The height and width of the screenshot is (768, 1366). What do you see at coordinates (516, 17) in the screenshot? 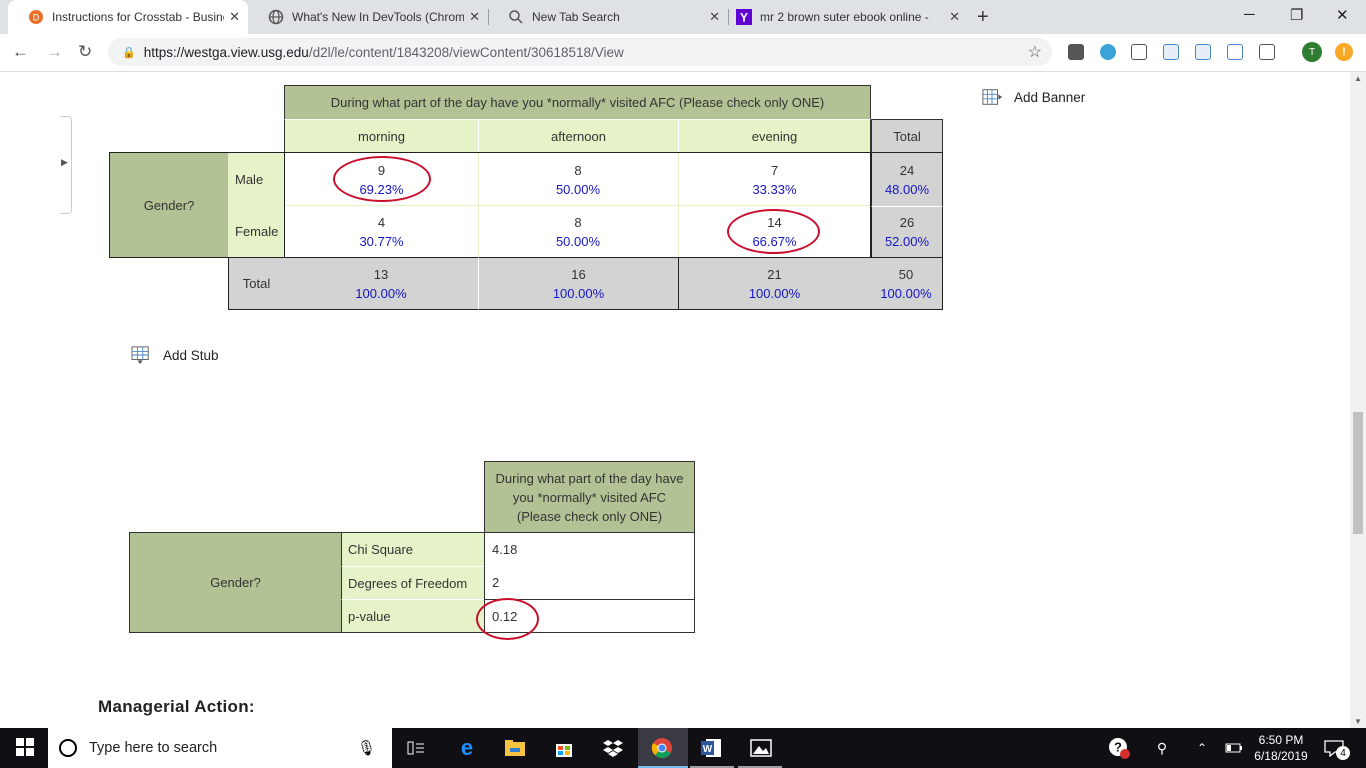
I see `search-icon` at bounding box center [516, 17].